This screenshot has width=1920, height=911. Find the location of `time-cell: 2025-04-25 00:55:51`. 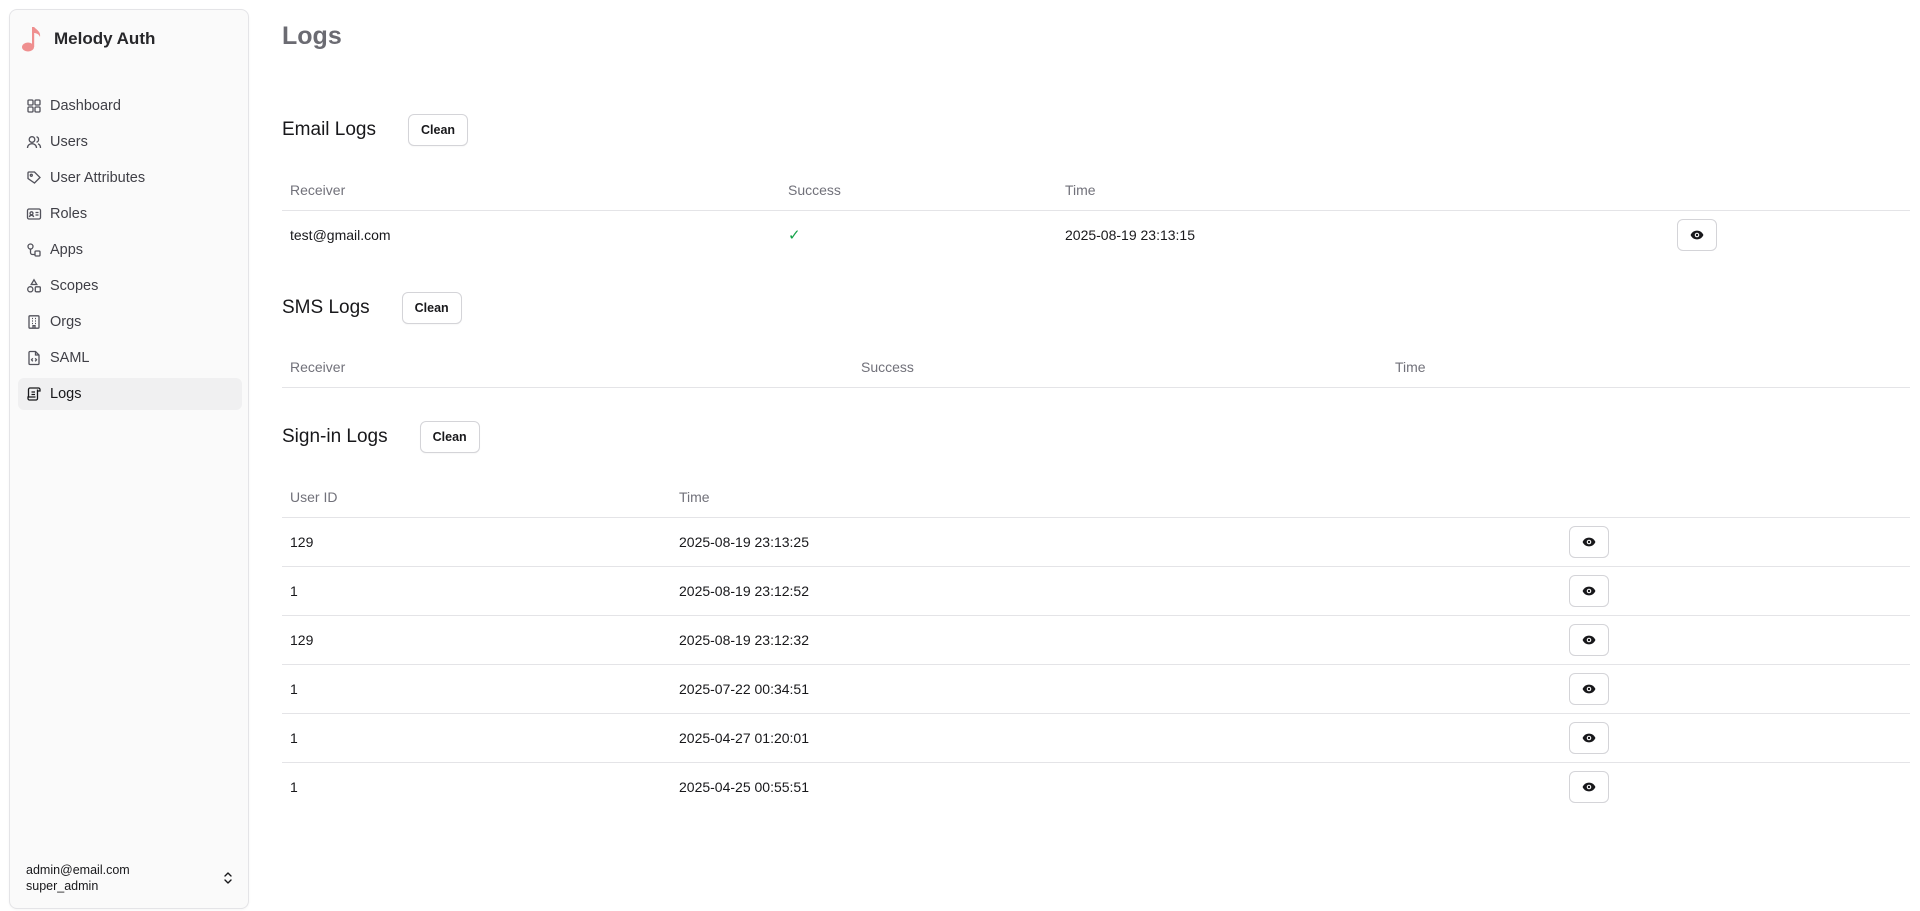

time-cell: 2025-04-25 00:55:51 is located at coordinates (744, 786).